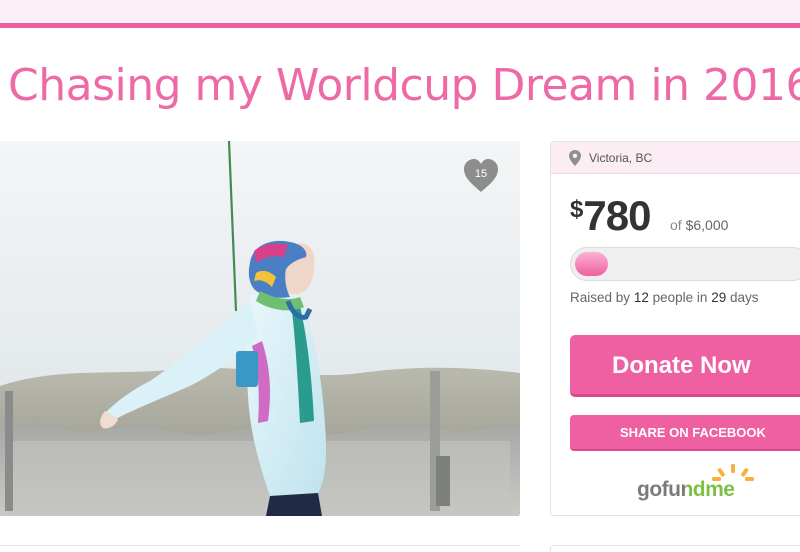 Image resolution: width=800 pixels, height=552 pixels. I want to click on top-accent-line, so click(400, 25).